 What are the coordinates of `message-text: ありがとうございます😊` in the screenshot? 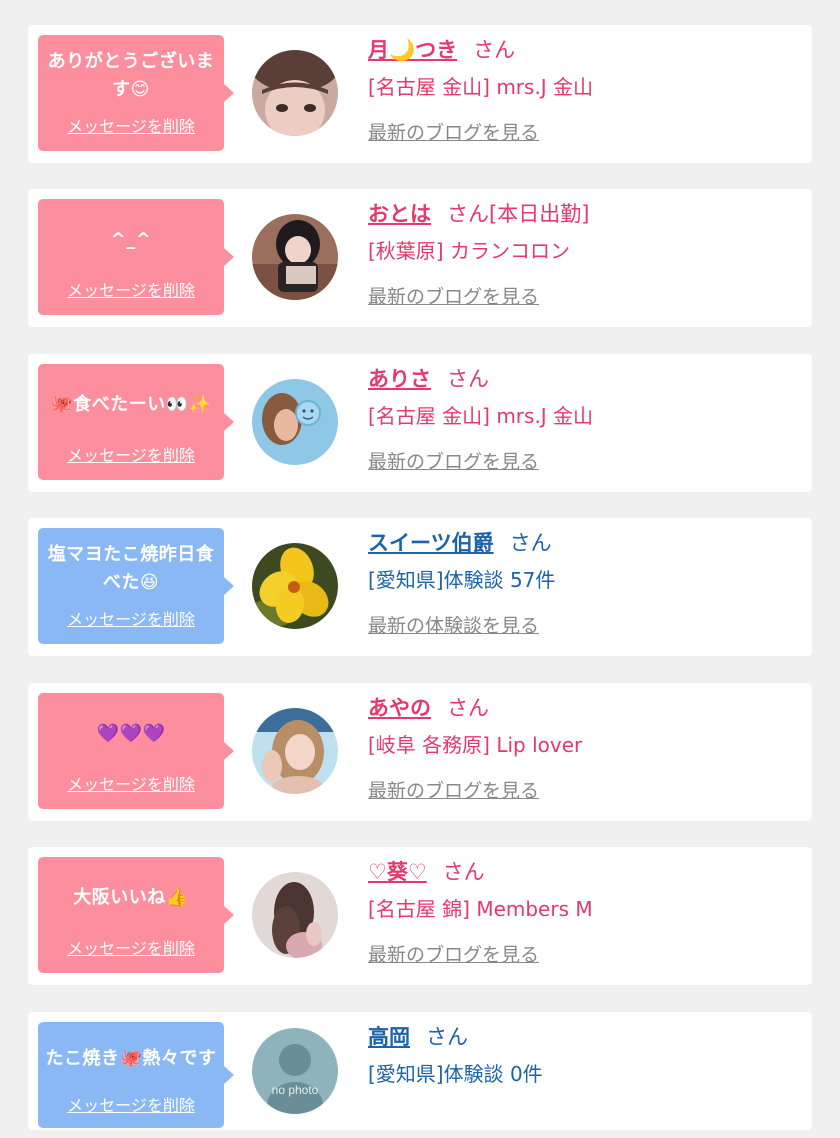 It's located at (131, 75).